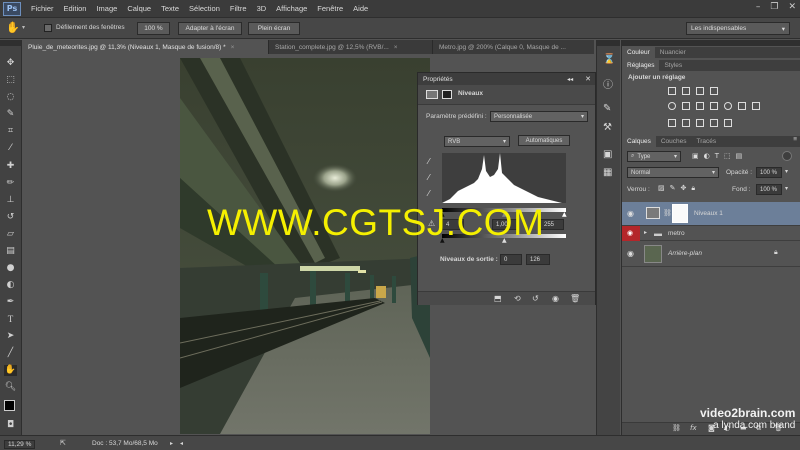 Image resolution: width=800 pixels, height=450 pixels. What do you see at coordinates (570, 79) in the screenshot?
I see `collapse-icon: ◂◂` at bounding box center [570, 79].